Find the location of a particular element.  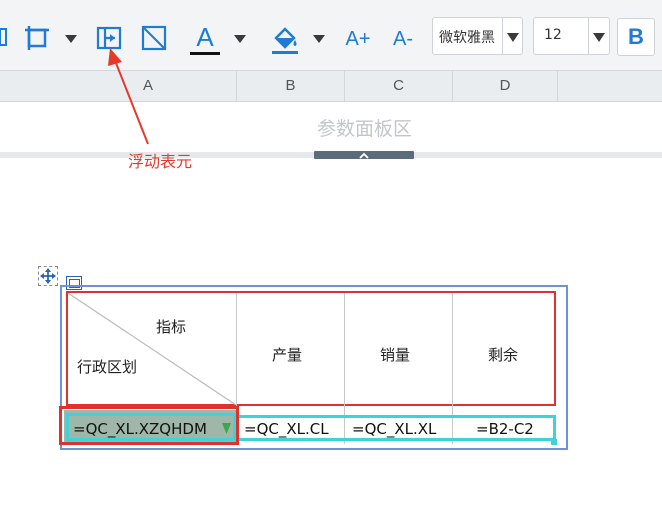

bold-button: B is located at coordinates (636, 37).